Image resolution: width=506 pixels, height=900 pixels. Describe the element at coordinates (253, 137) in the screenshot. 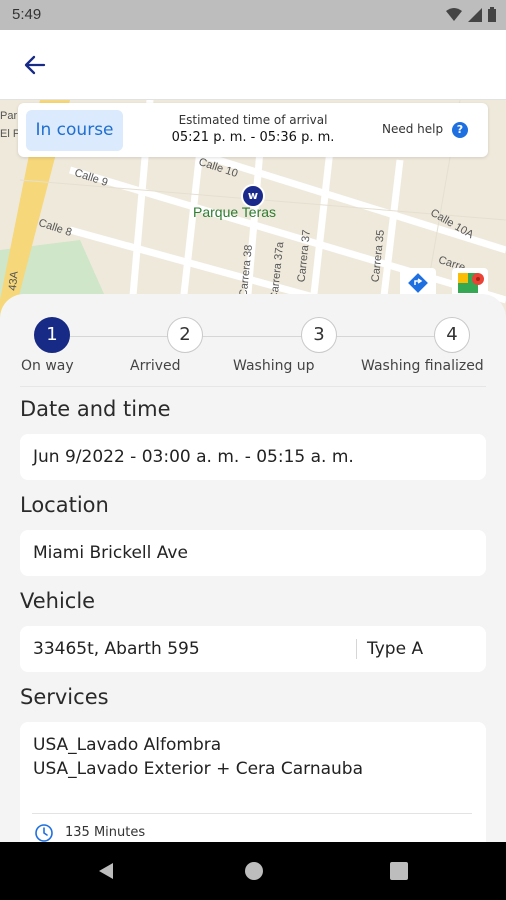

I see `eta-value: 05:21 p. m. - 05:36 p. m.` at that location.